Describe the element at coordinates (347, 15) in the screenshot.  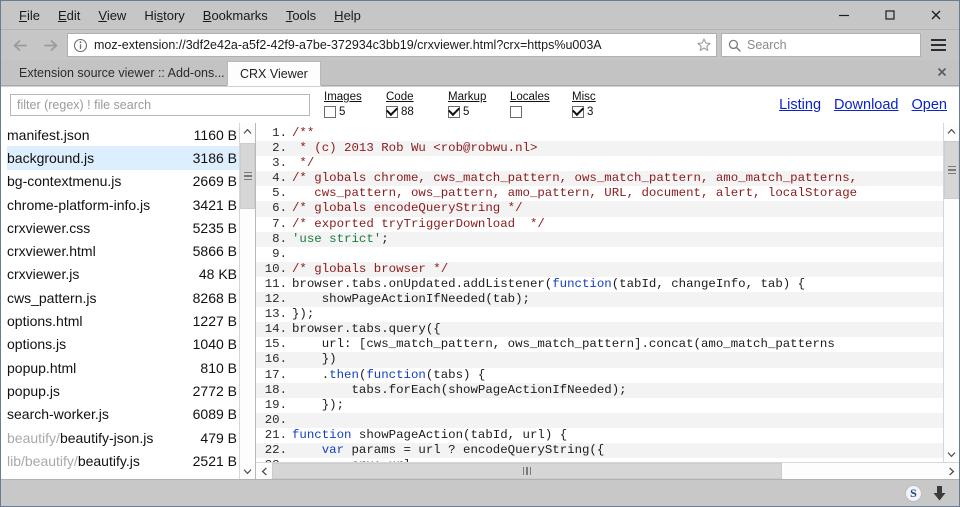
I see `menu-item-help: Help` at that location.